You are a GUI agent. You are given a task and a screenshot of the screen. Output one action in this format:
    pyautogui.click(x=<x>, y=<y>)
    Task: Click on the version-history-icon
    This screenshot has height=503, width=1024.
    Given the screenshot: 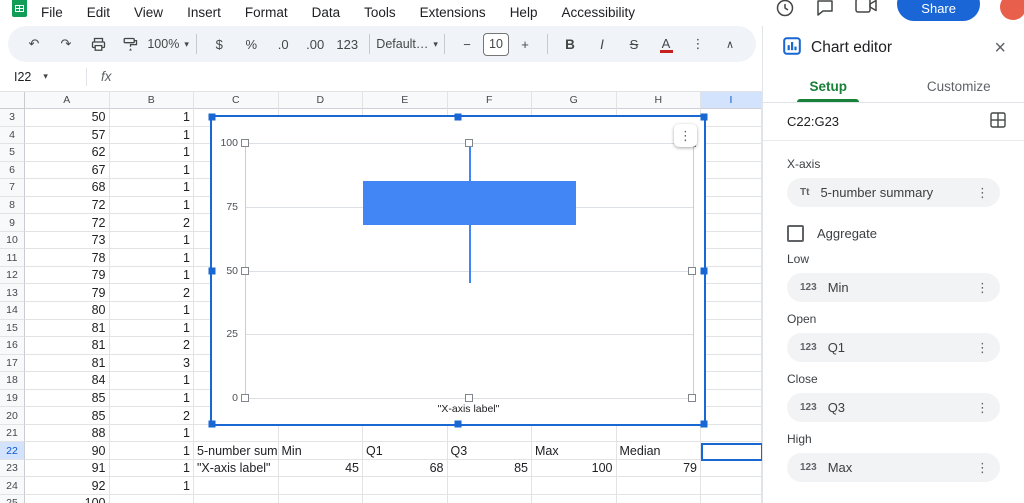 What is the action you would take?
    pyautogui.click(x=785, y=9)
    